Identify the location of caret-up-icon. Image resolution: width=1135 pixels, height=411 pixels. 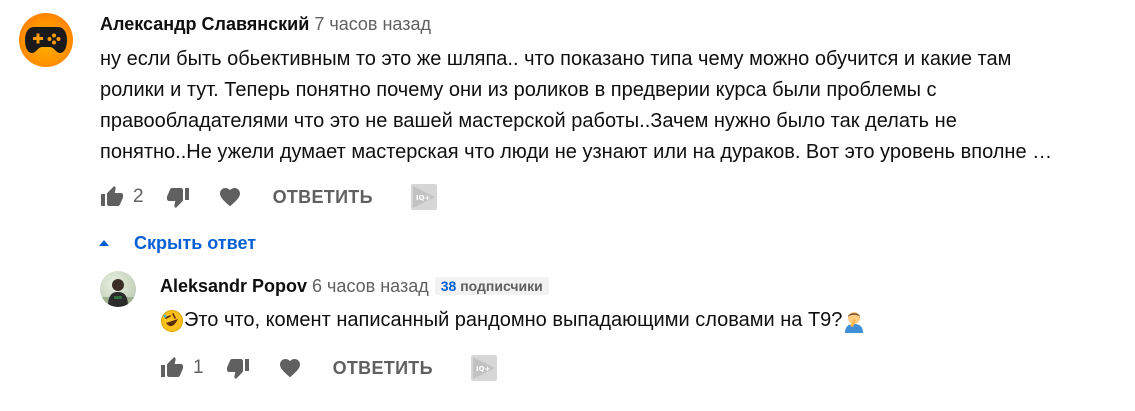
(104, 243).